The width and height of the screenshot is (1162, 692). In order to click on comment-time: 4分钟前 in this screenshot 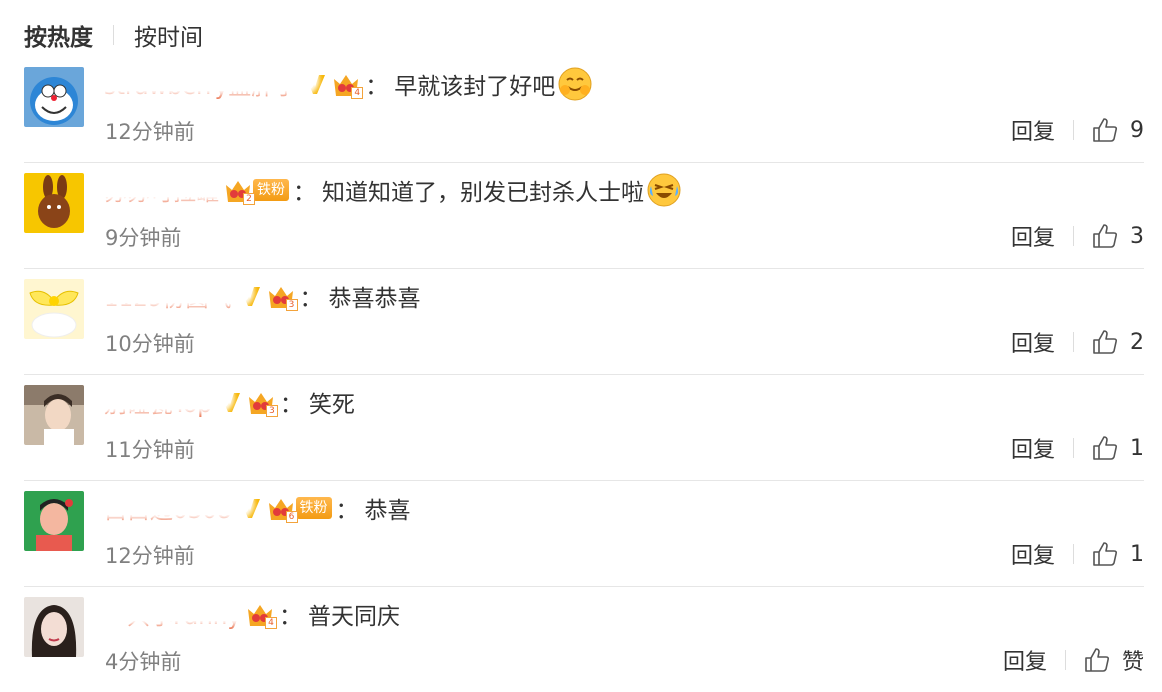, I will do `click(143, 662)`.